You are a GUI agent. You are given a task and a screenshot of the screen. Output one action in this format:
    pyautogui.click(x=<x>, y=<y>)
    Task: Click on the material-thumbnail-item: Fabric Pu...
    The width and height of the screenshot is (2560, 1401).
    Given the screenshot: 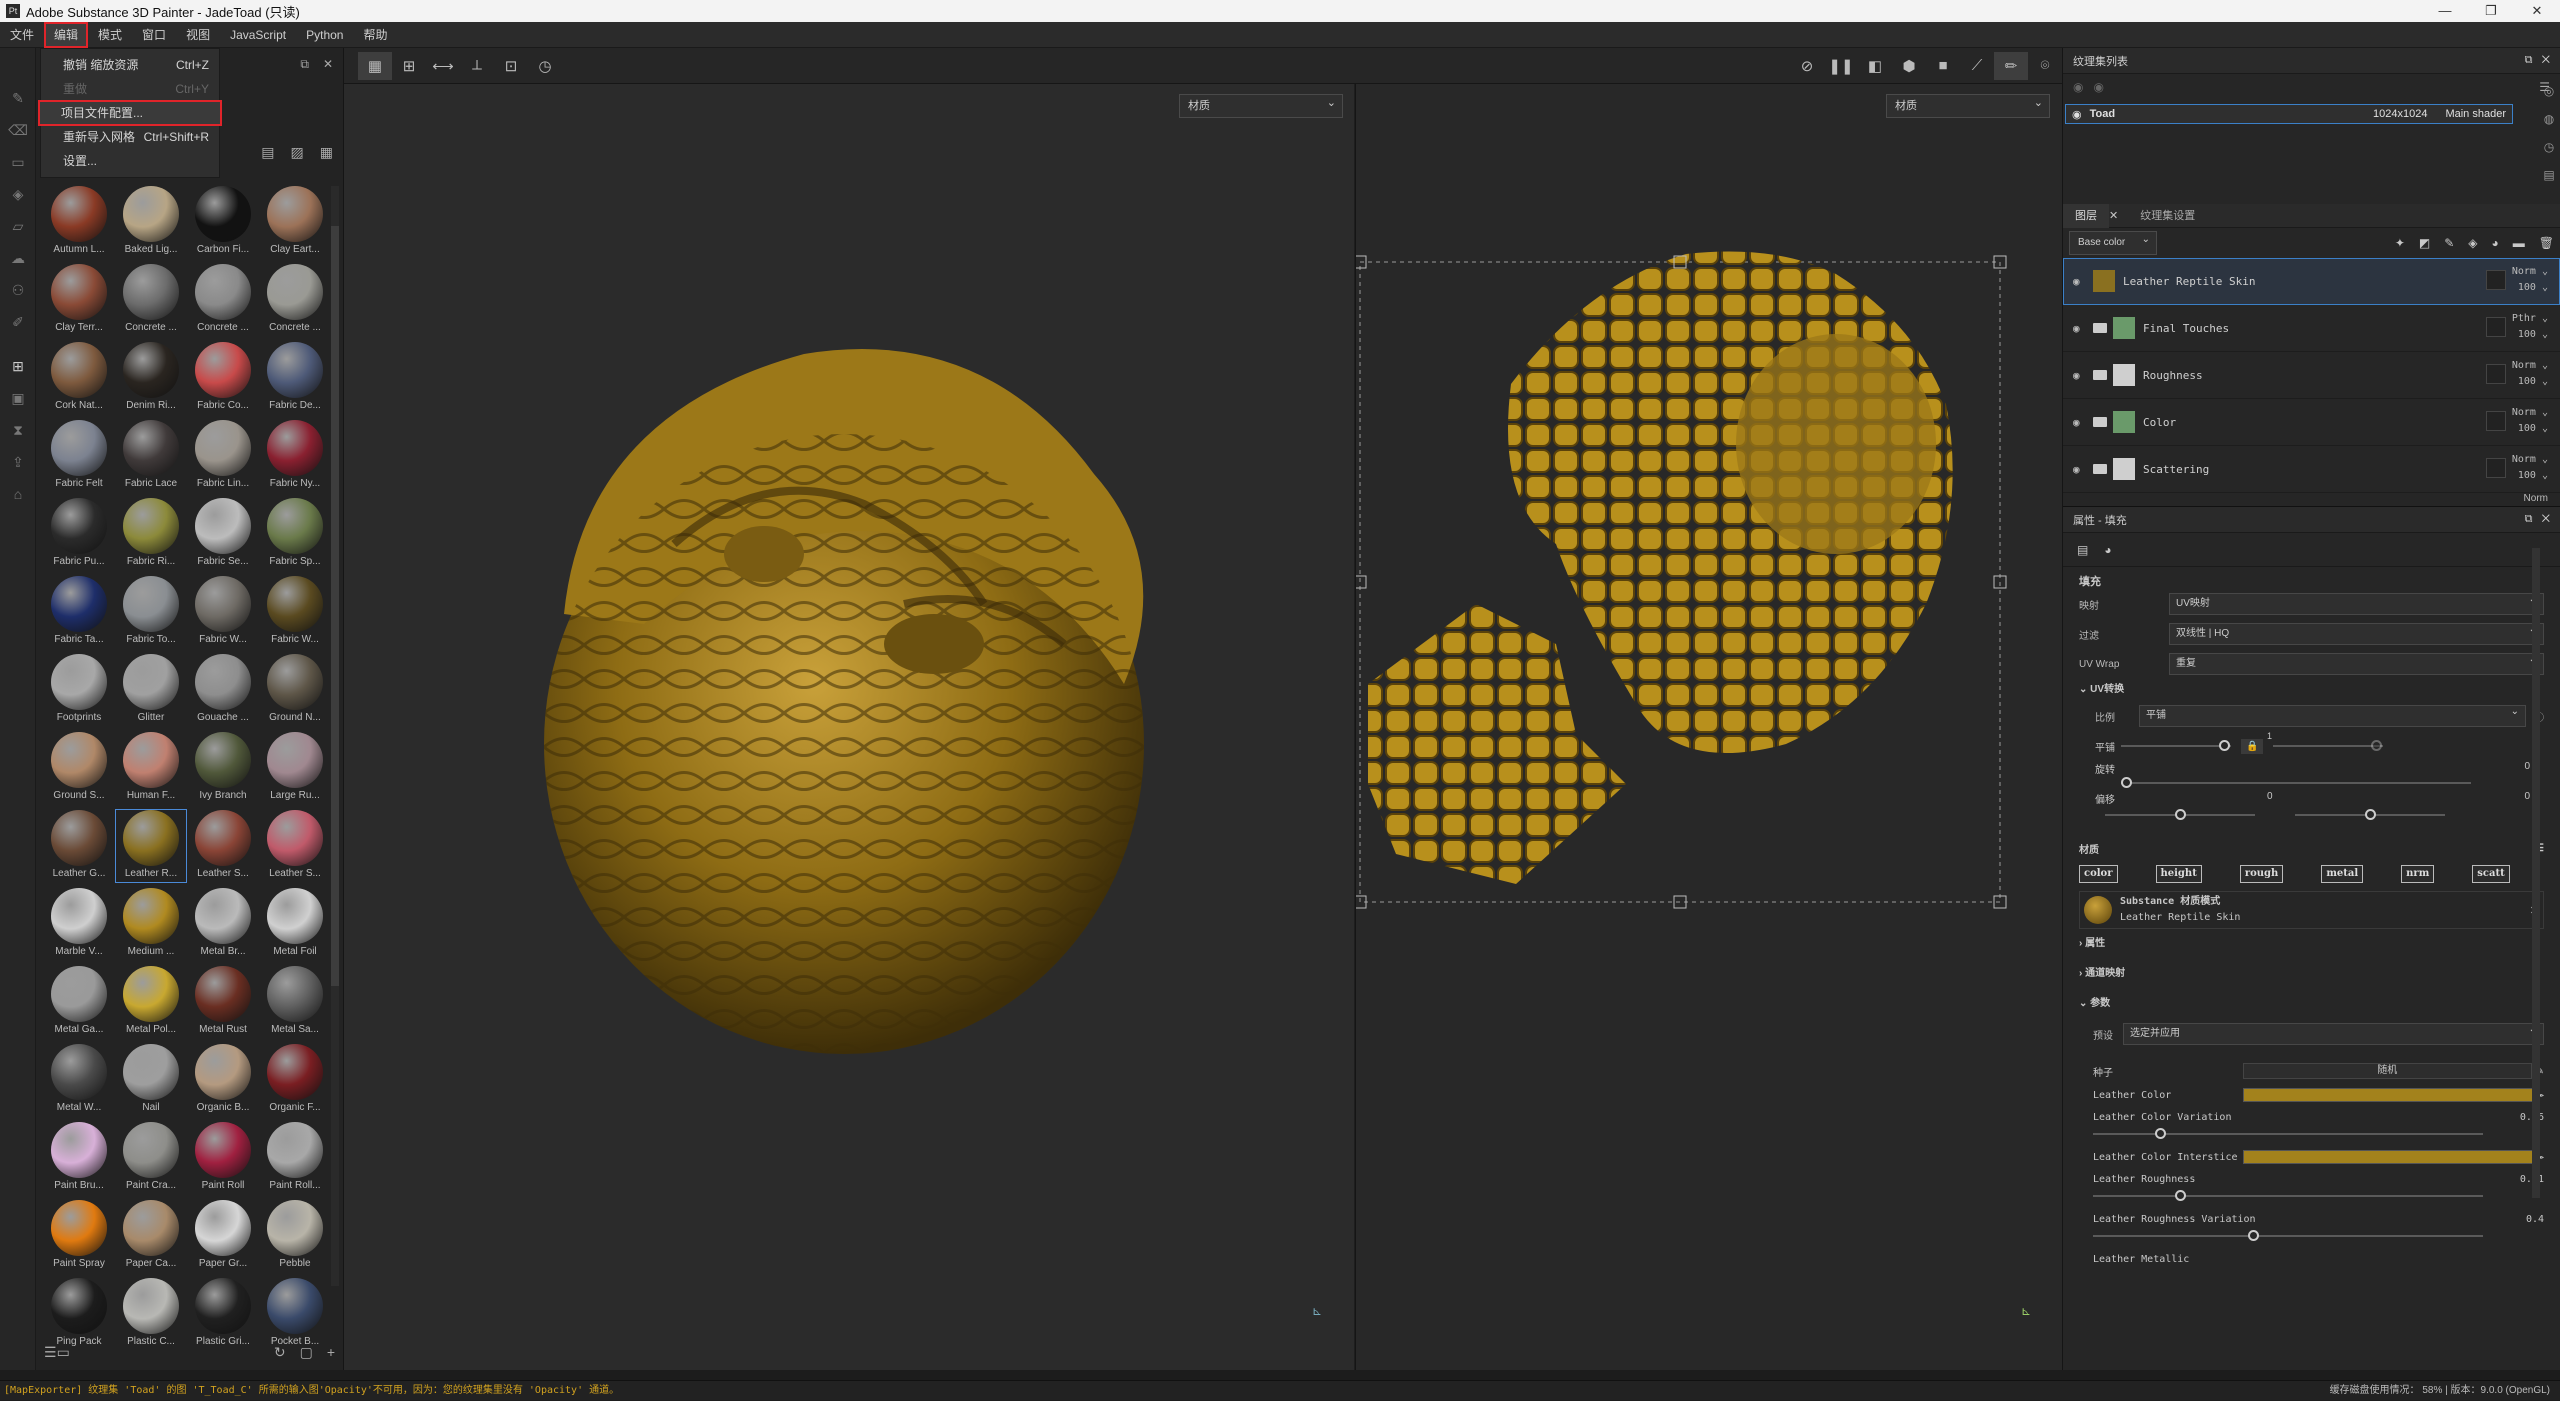 What is the action you would take?
    pyautogui.click(x=79, y=534)
    